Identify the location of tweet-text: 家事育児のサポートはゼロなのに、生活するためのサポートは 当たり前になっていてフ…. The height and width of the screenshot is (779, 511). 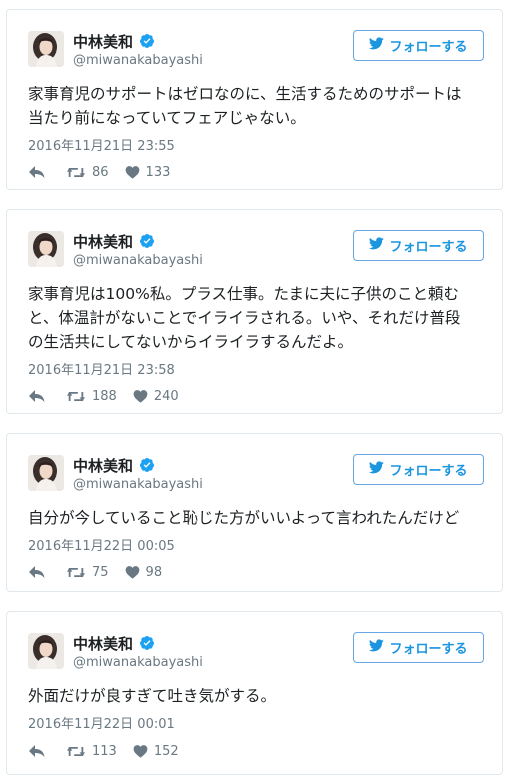
(245, 106).